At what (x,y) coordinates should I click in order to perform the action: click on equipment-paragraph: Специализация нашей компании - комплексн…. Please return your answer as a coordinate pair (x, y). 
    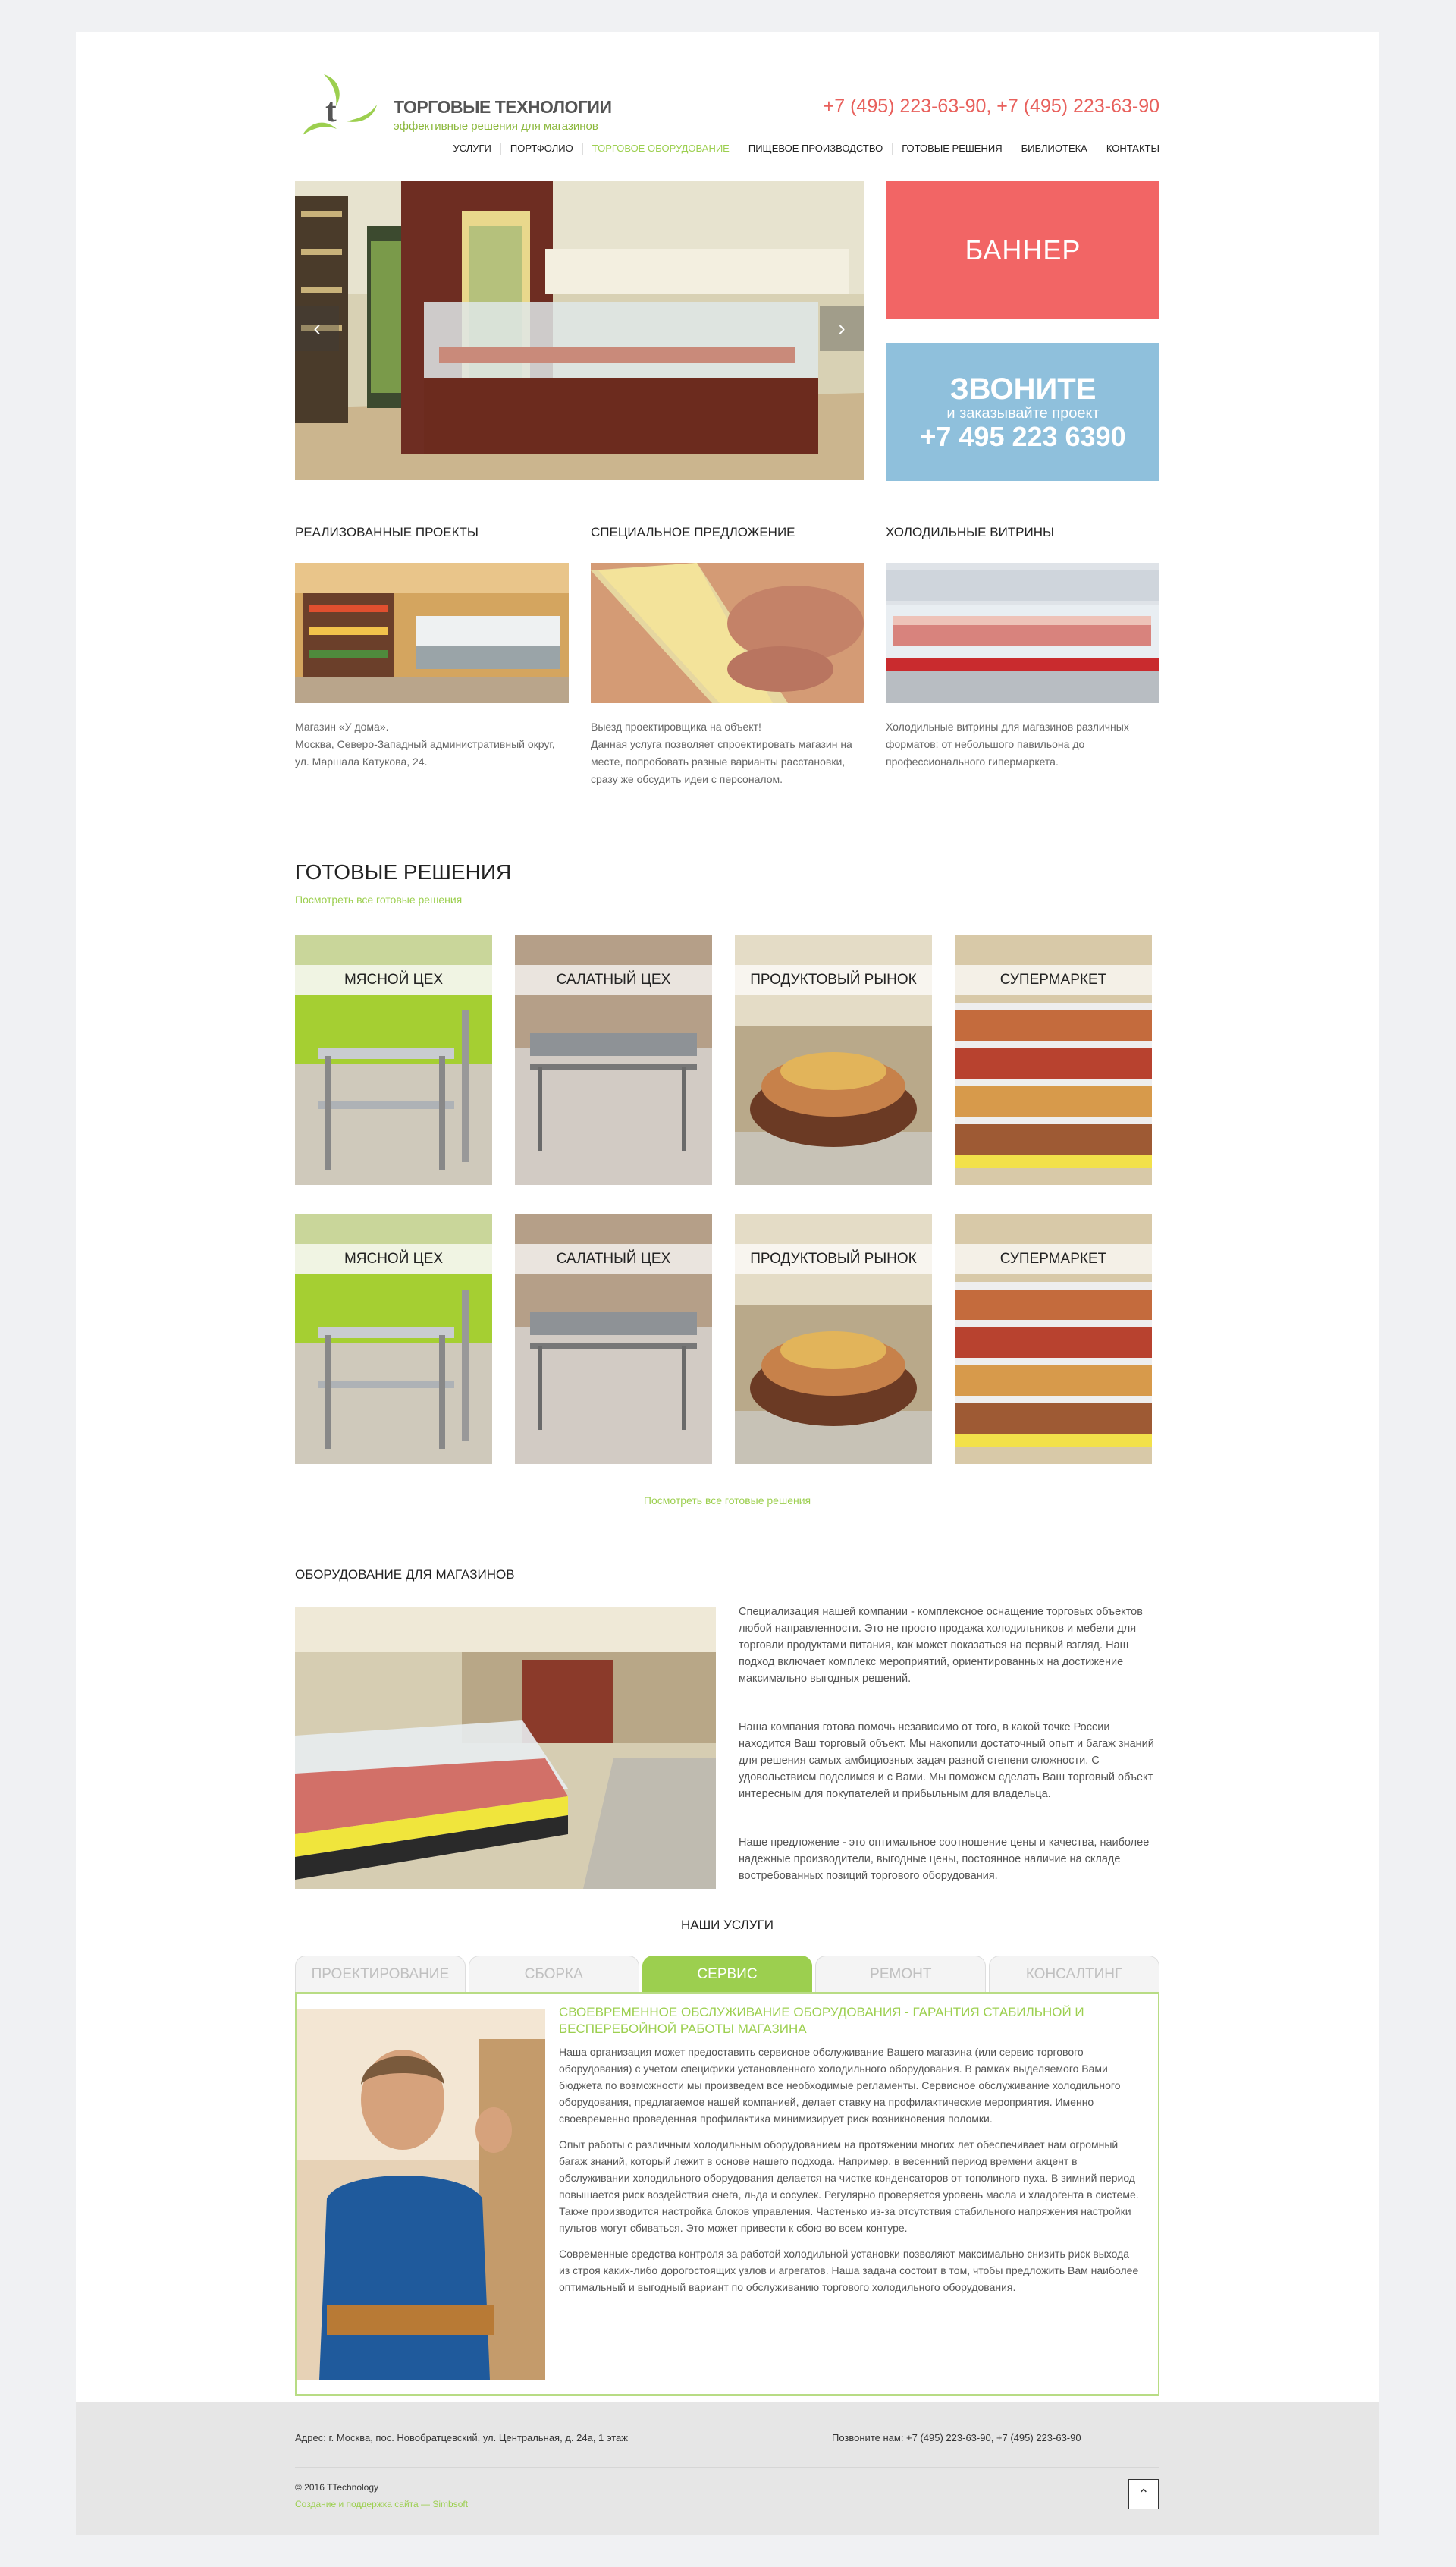
    Looking at the image, I should click on (941, 1645).